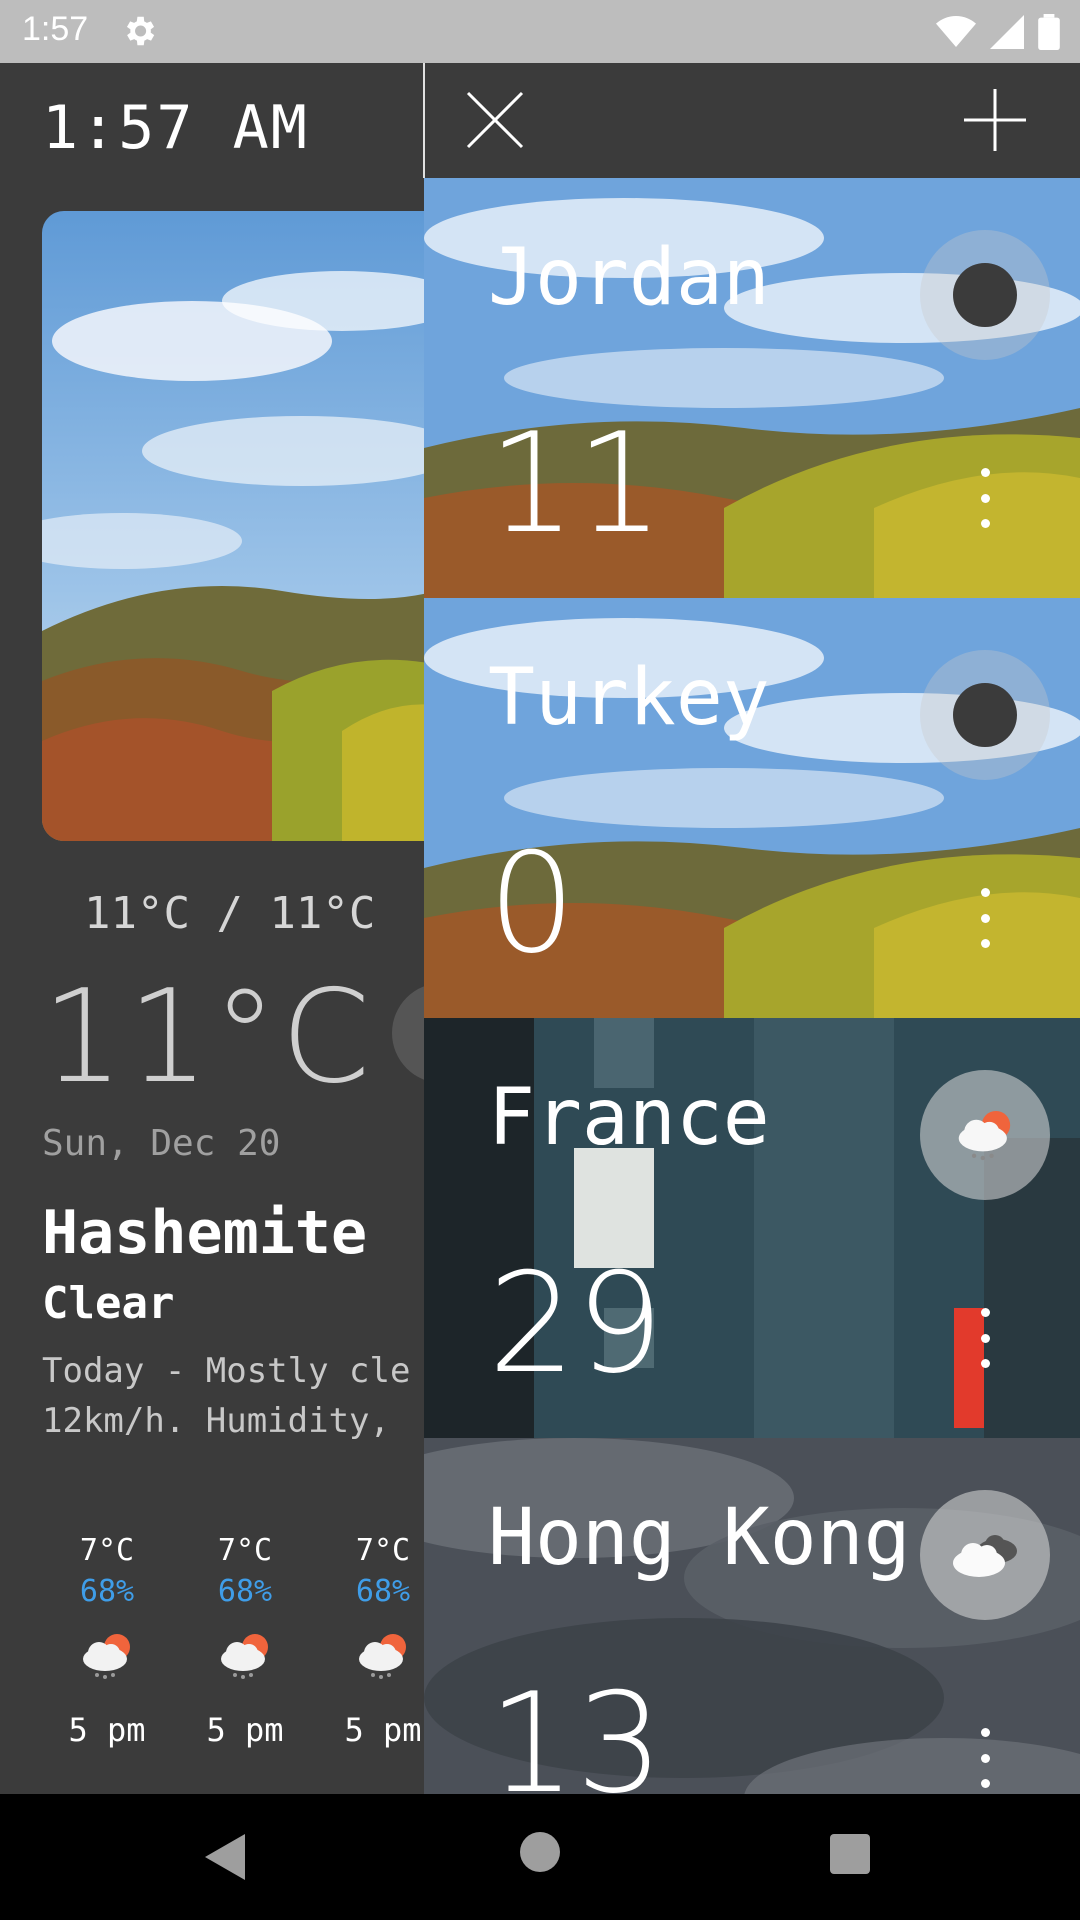  I want to click on location-card-france: France 29, so click(752, 1228).